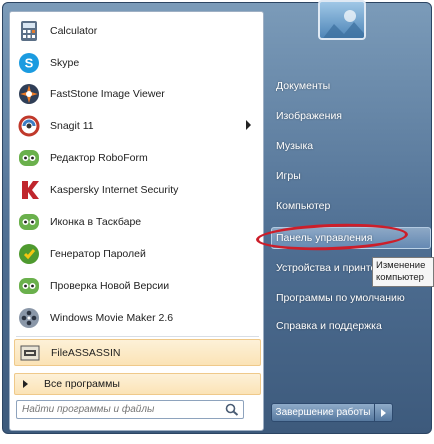 The image size is (434, 444). What do you see at coordinates (137, 352) in the screenshot?
I see `program-item-fileassassin: FileASSASSIN` at bounding box center [137, 352].